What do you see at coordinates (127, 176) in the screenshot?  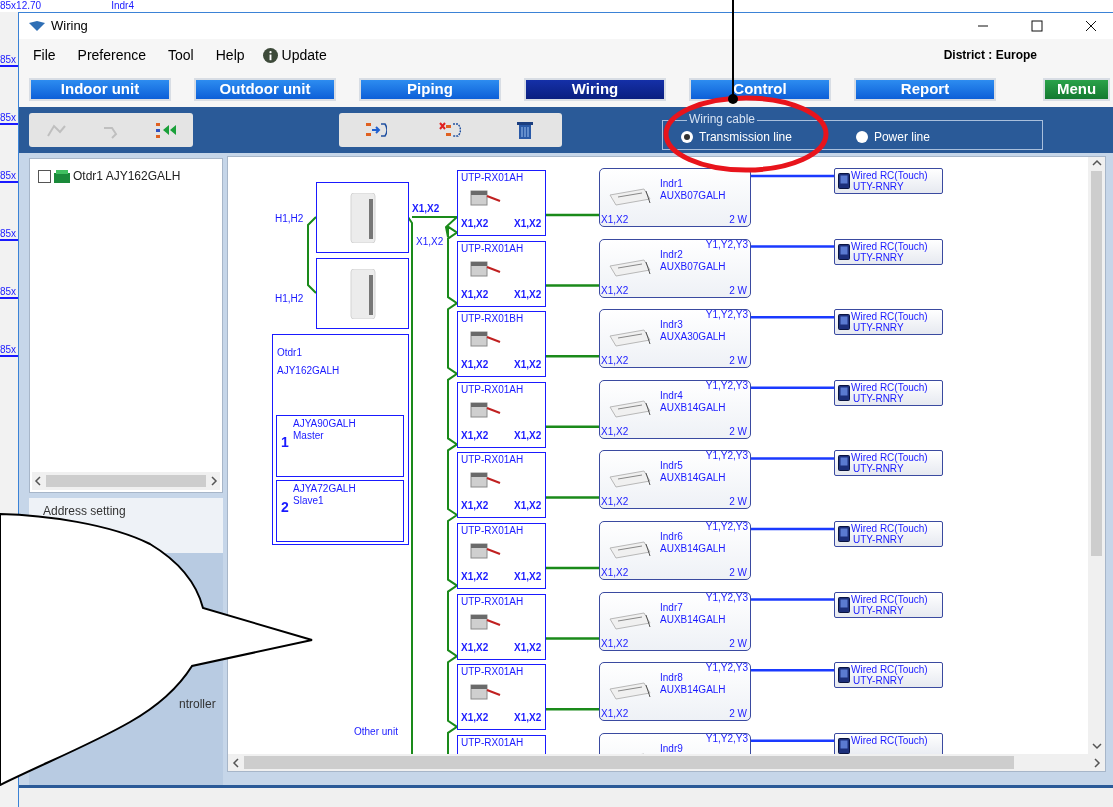 I see `tree-item: Otdr1 AJY162GALH` at bounding box center [127, 176].